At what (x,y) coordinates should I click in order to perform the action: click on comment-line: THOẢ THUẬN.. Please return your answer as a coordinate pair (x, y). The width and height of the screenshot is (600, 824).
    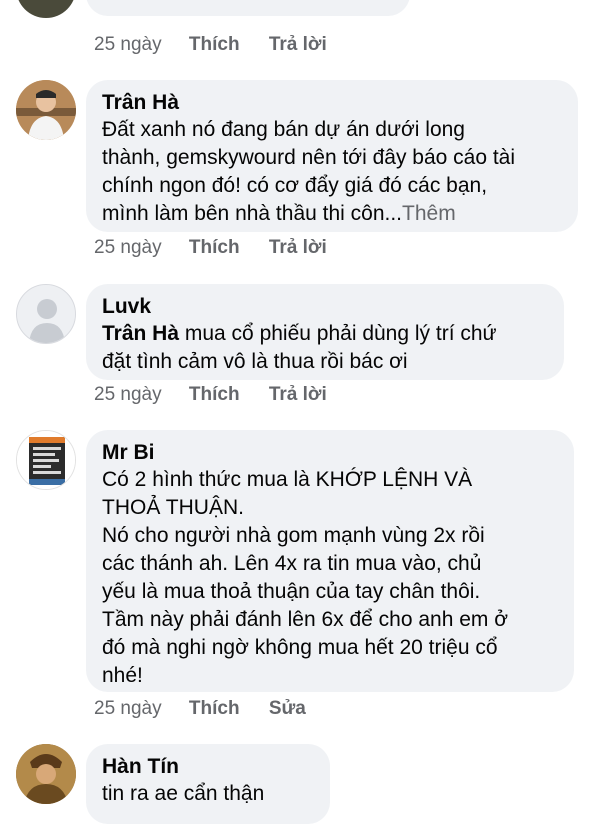
    Looking at the image, I should click on (173, 507).